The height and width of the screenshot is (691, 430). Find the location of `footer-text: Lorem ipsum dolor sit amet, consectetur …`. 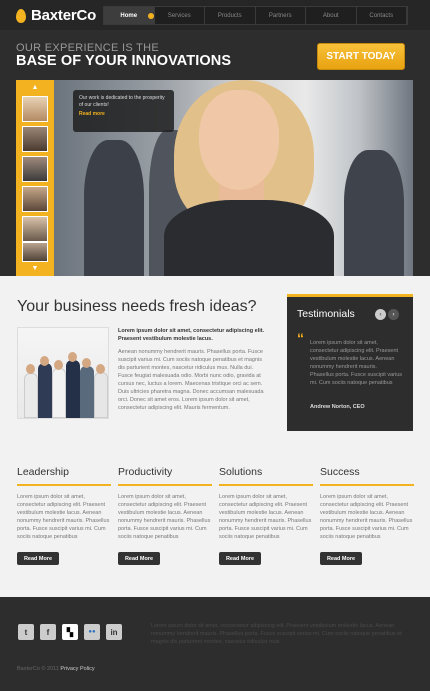

footer-text: Lorem ipsum dolor sit amet, consectetur … is located at coordinates (276, 634).